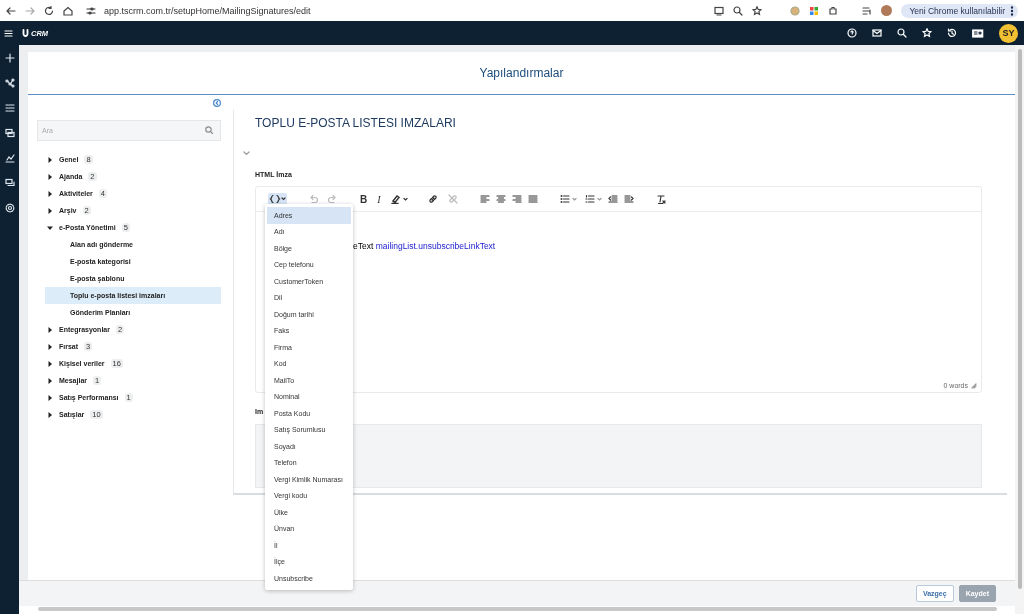 The width and height of the screenshot is (1024, 614). What do you see at coordinates (628, 199) in the screenshot?
I see `indent-button` at bounding box center [628, 199].